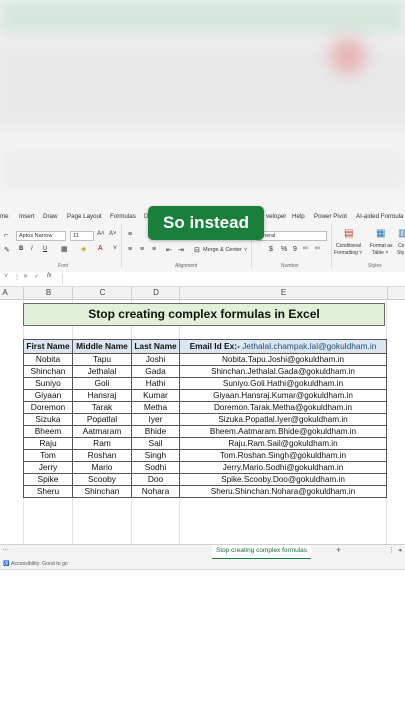  What do you see at coordinates (50, 216) in the screenshot?
I see `tab-draw: Draw` at bounding box center [50, 216].